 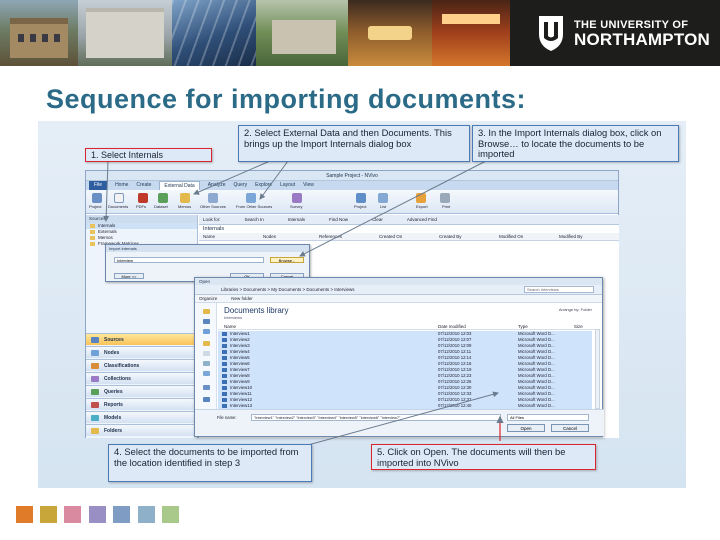 What do you see at coordinates (523, 326) in the screenshot?
I see `col-type: Type` at bounding box center [523, 326].